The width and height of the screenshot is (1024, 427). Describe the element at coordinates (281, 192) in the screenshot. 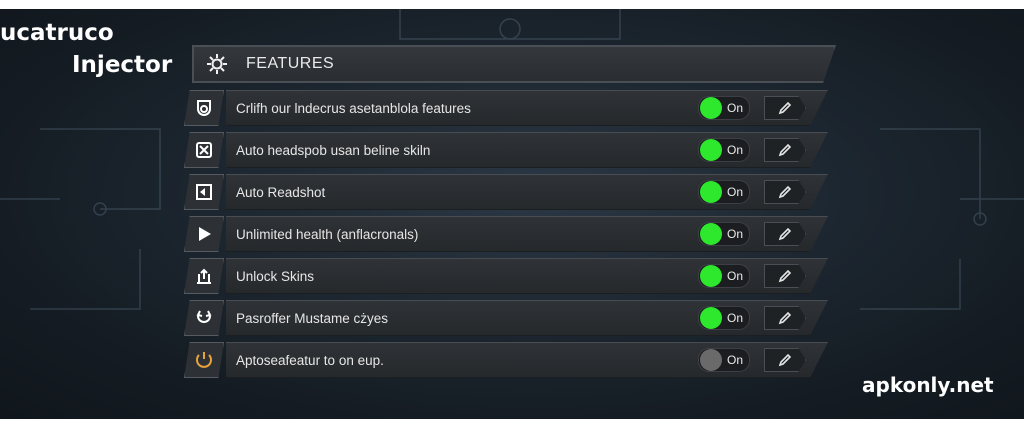

I see `feature-label: Auto Readshot` at that location.